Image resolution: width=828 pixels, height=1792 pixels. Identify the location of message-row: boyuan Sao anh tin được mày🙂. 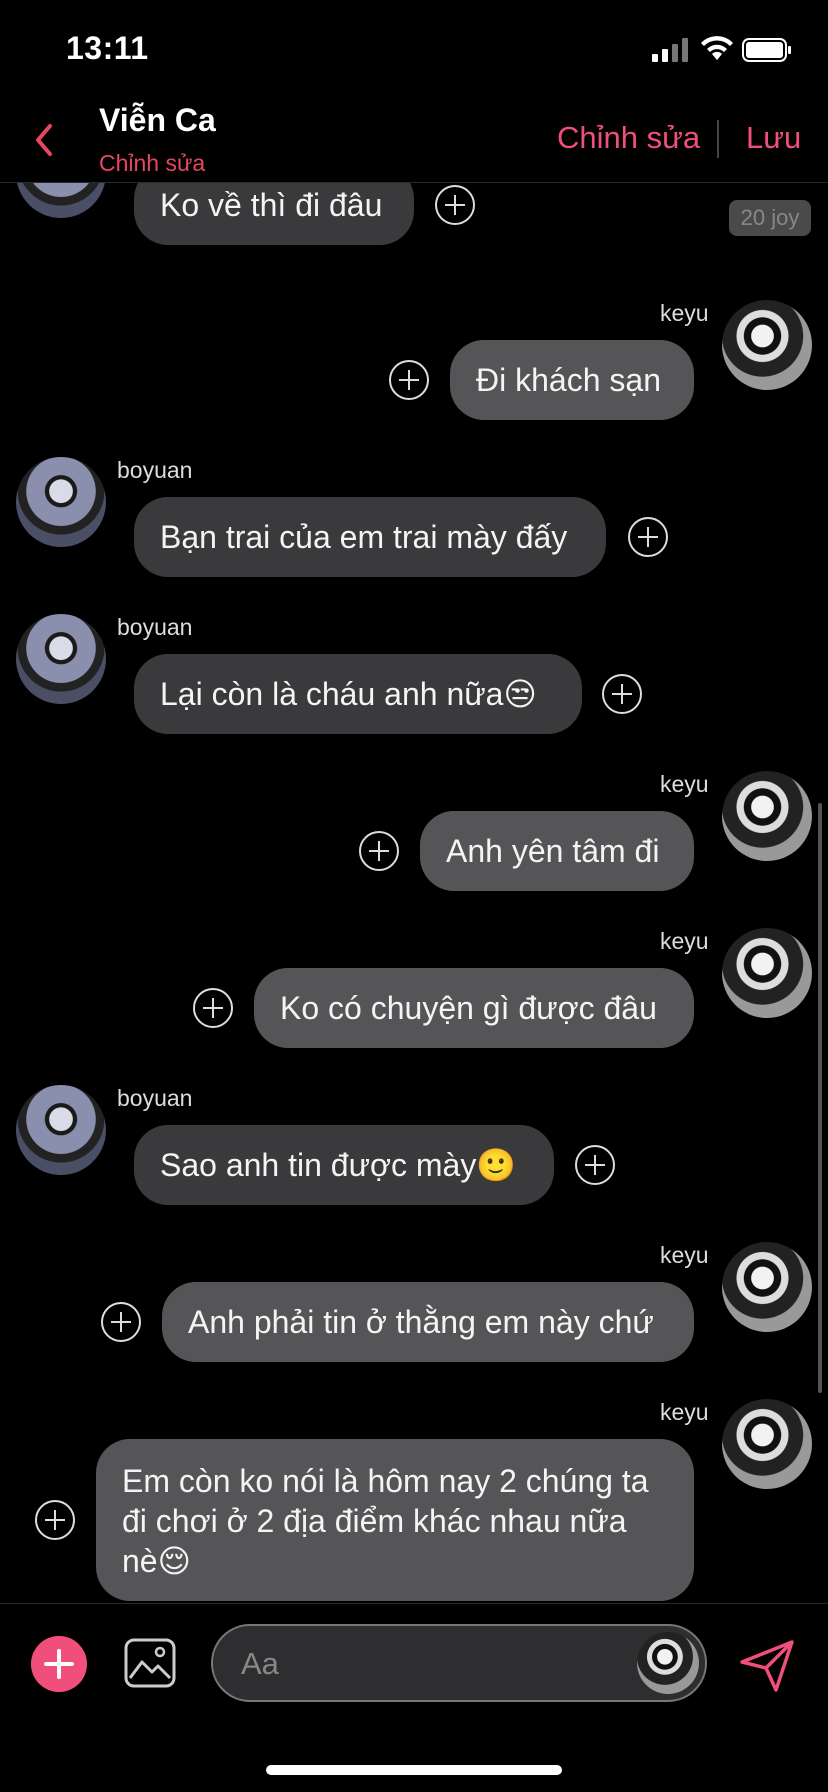
(414, 1155).